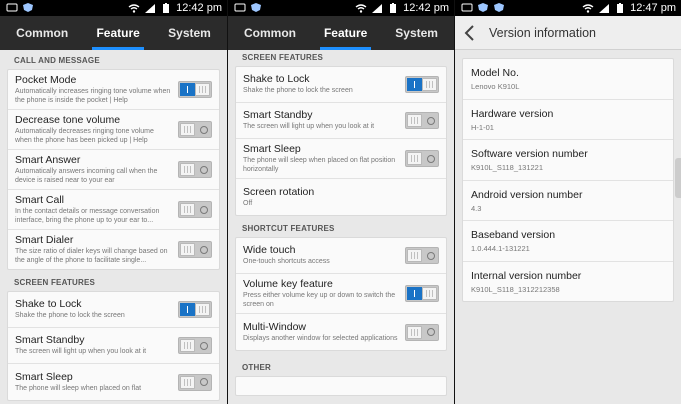  What do you see at coordinates (568, 120) in the screenshot?
I see `version-row: Hardware version H-1-01` at bounding box center [568, 120].